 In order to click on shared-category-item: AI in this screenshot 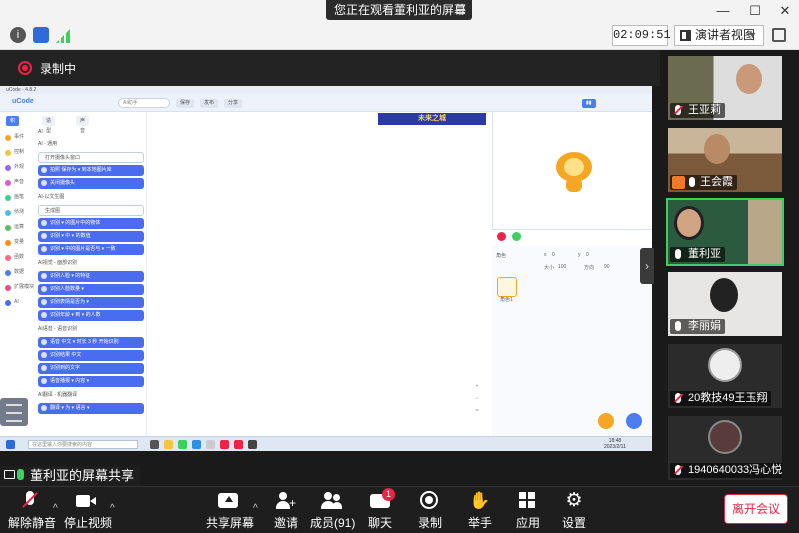, I will do `click(19, 302)`.